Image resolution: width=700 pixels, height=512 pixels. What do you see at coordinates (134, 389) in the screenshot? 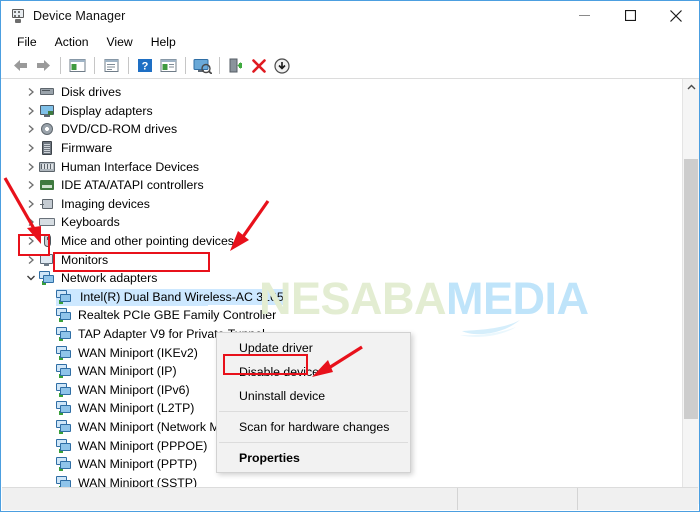
I see `tree-row-label: WAN Miniport (IPv6)` at bounding box center [134, 389].